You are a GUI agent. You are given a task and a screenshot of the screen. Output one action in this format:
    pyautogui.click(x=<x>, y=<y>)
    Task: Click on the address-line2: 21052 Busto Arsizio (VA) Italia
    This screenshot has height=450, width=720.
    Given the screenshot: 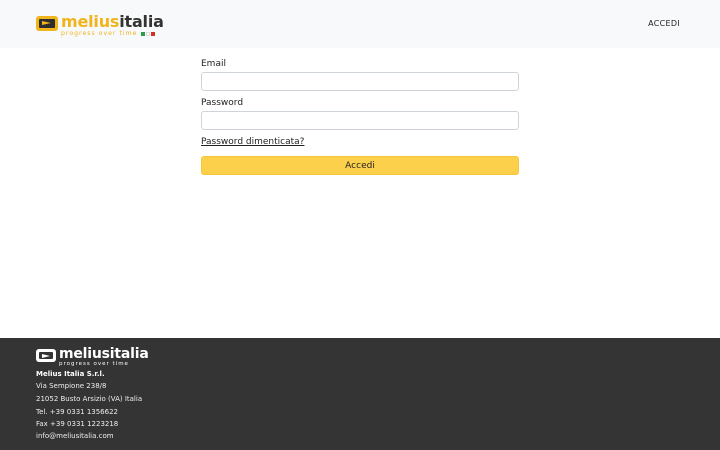 What is the action you would take?
    pyautogui.click(x=89, y=399)
    